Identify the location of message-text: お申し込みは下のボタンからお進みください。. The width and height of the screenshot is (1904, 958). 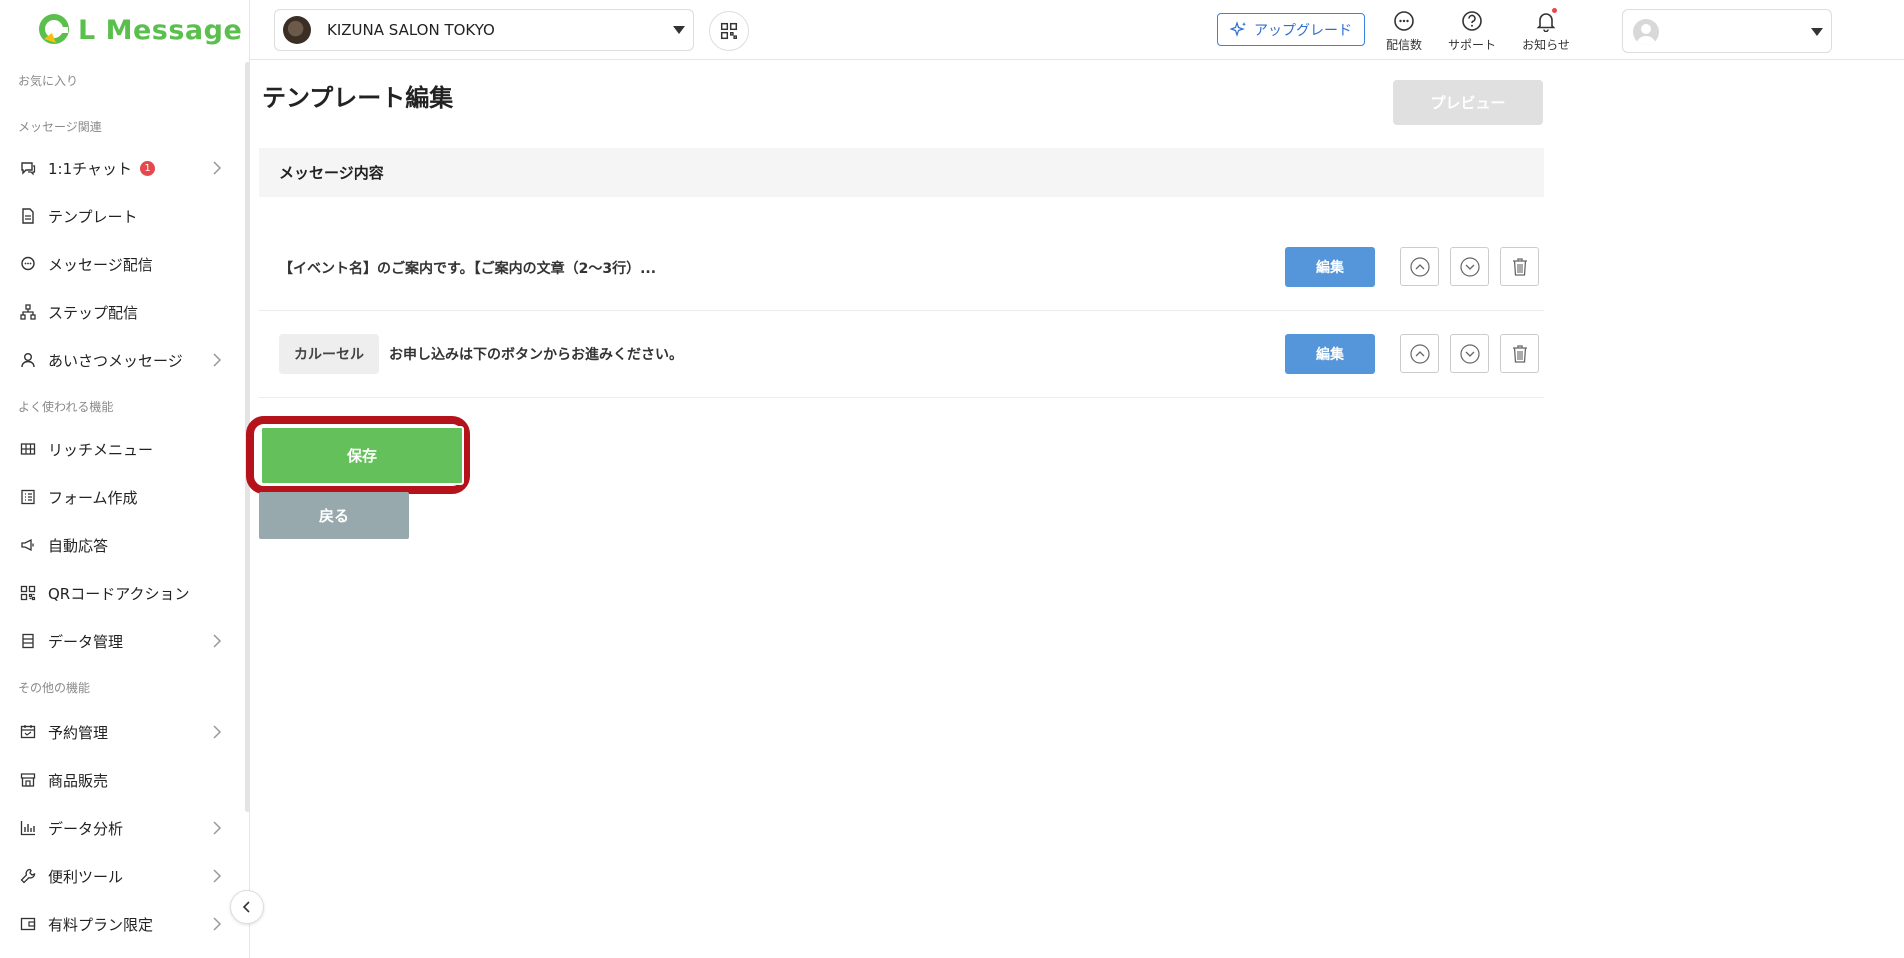
(536, 355).